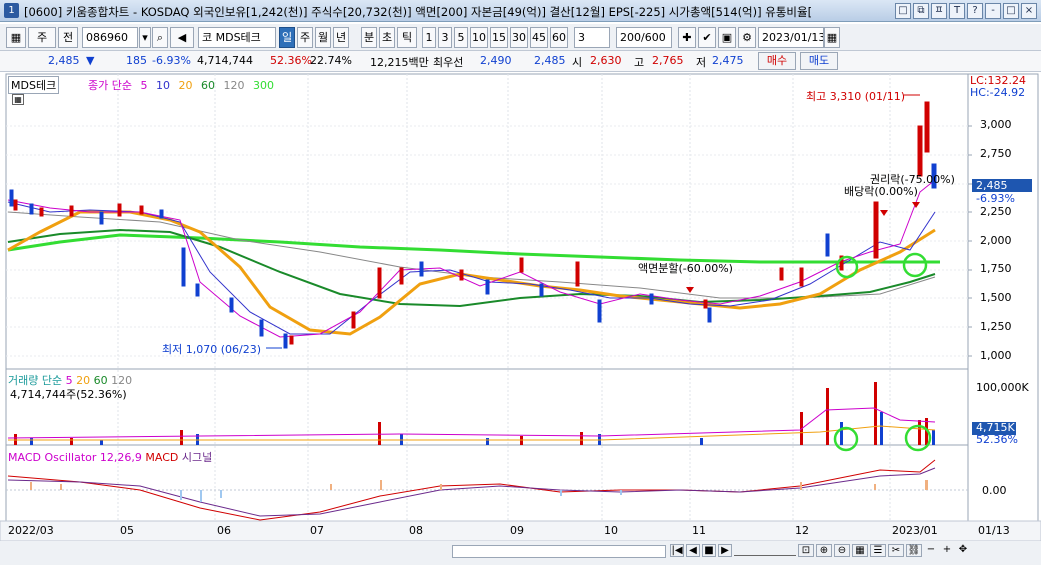 This screenshot has height=565, width=1041. Describe the element at coordinates (559, 551) in the screenshot. I see `scroll-track` at that location.